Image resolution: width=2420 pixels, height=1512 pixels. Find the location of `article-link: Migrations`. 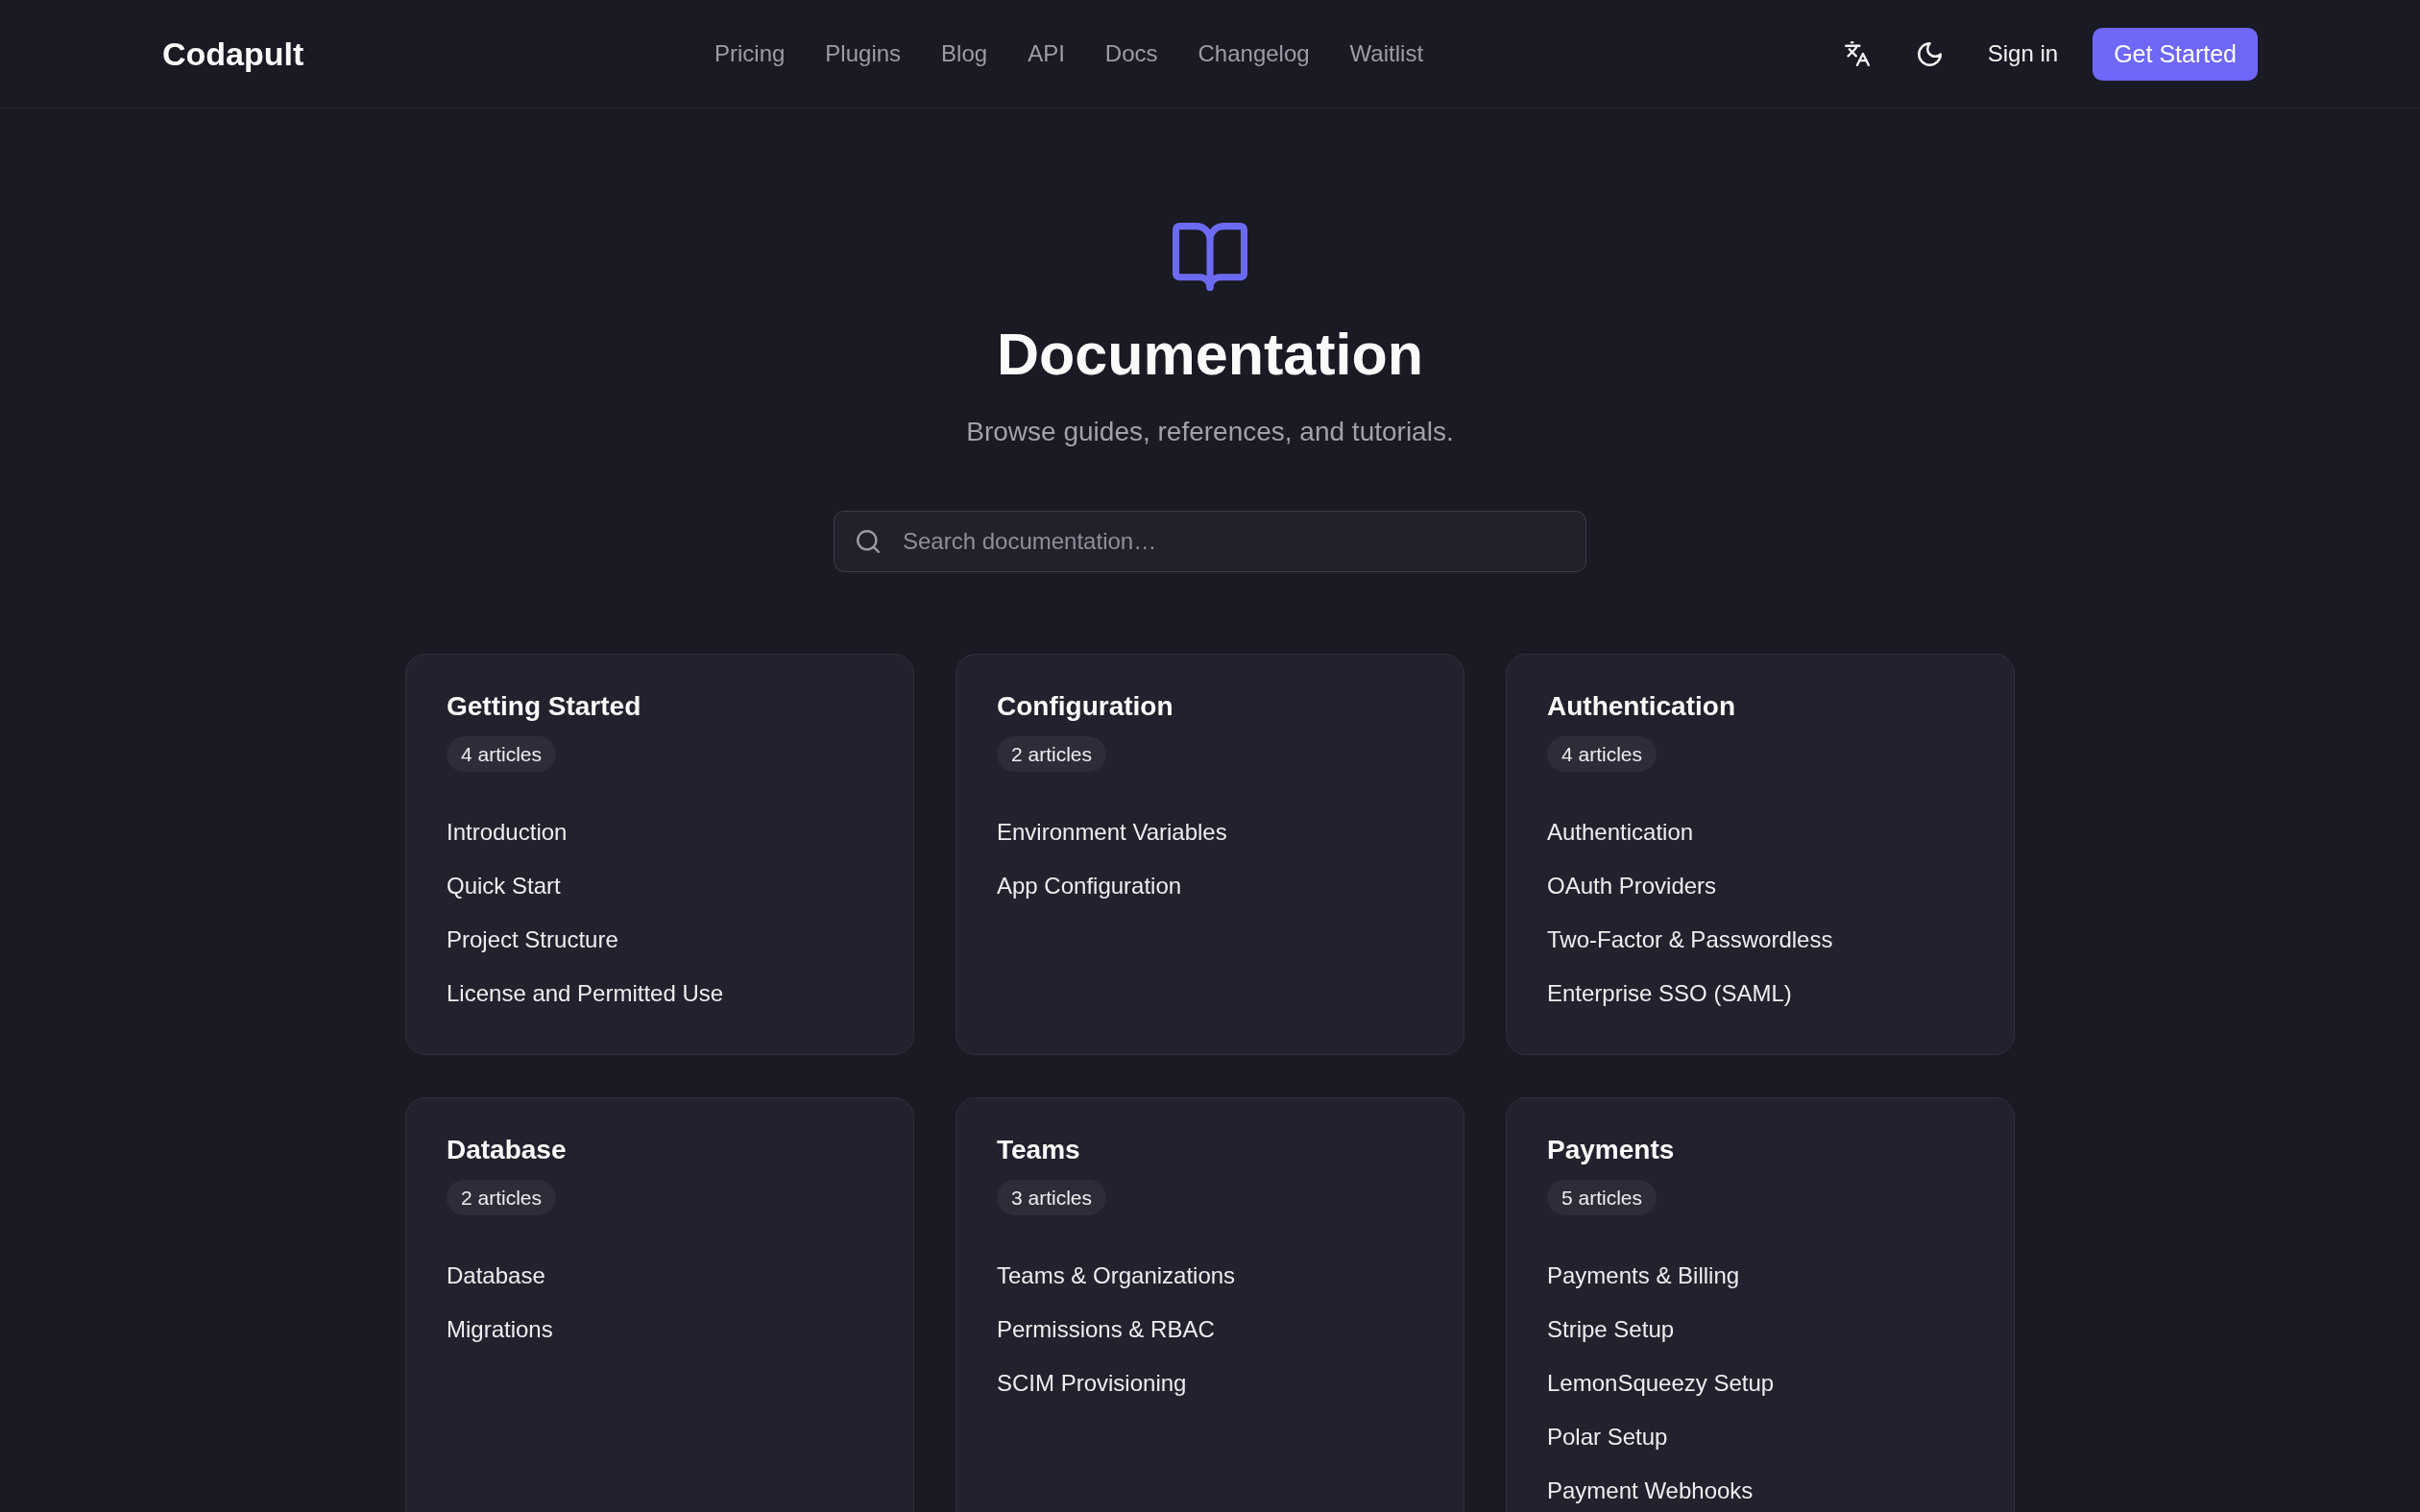

article-link: Migrations is located at coordinates (500, 1329).